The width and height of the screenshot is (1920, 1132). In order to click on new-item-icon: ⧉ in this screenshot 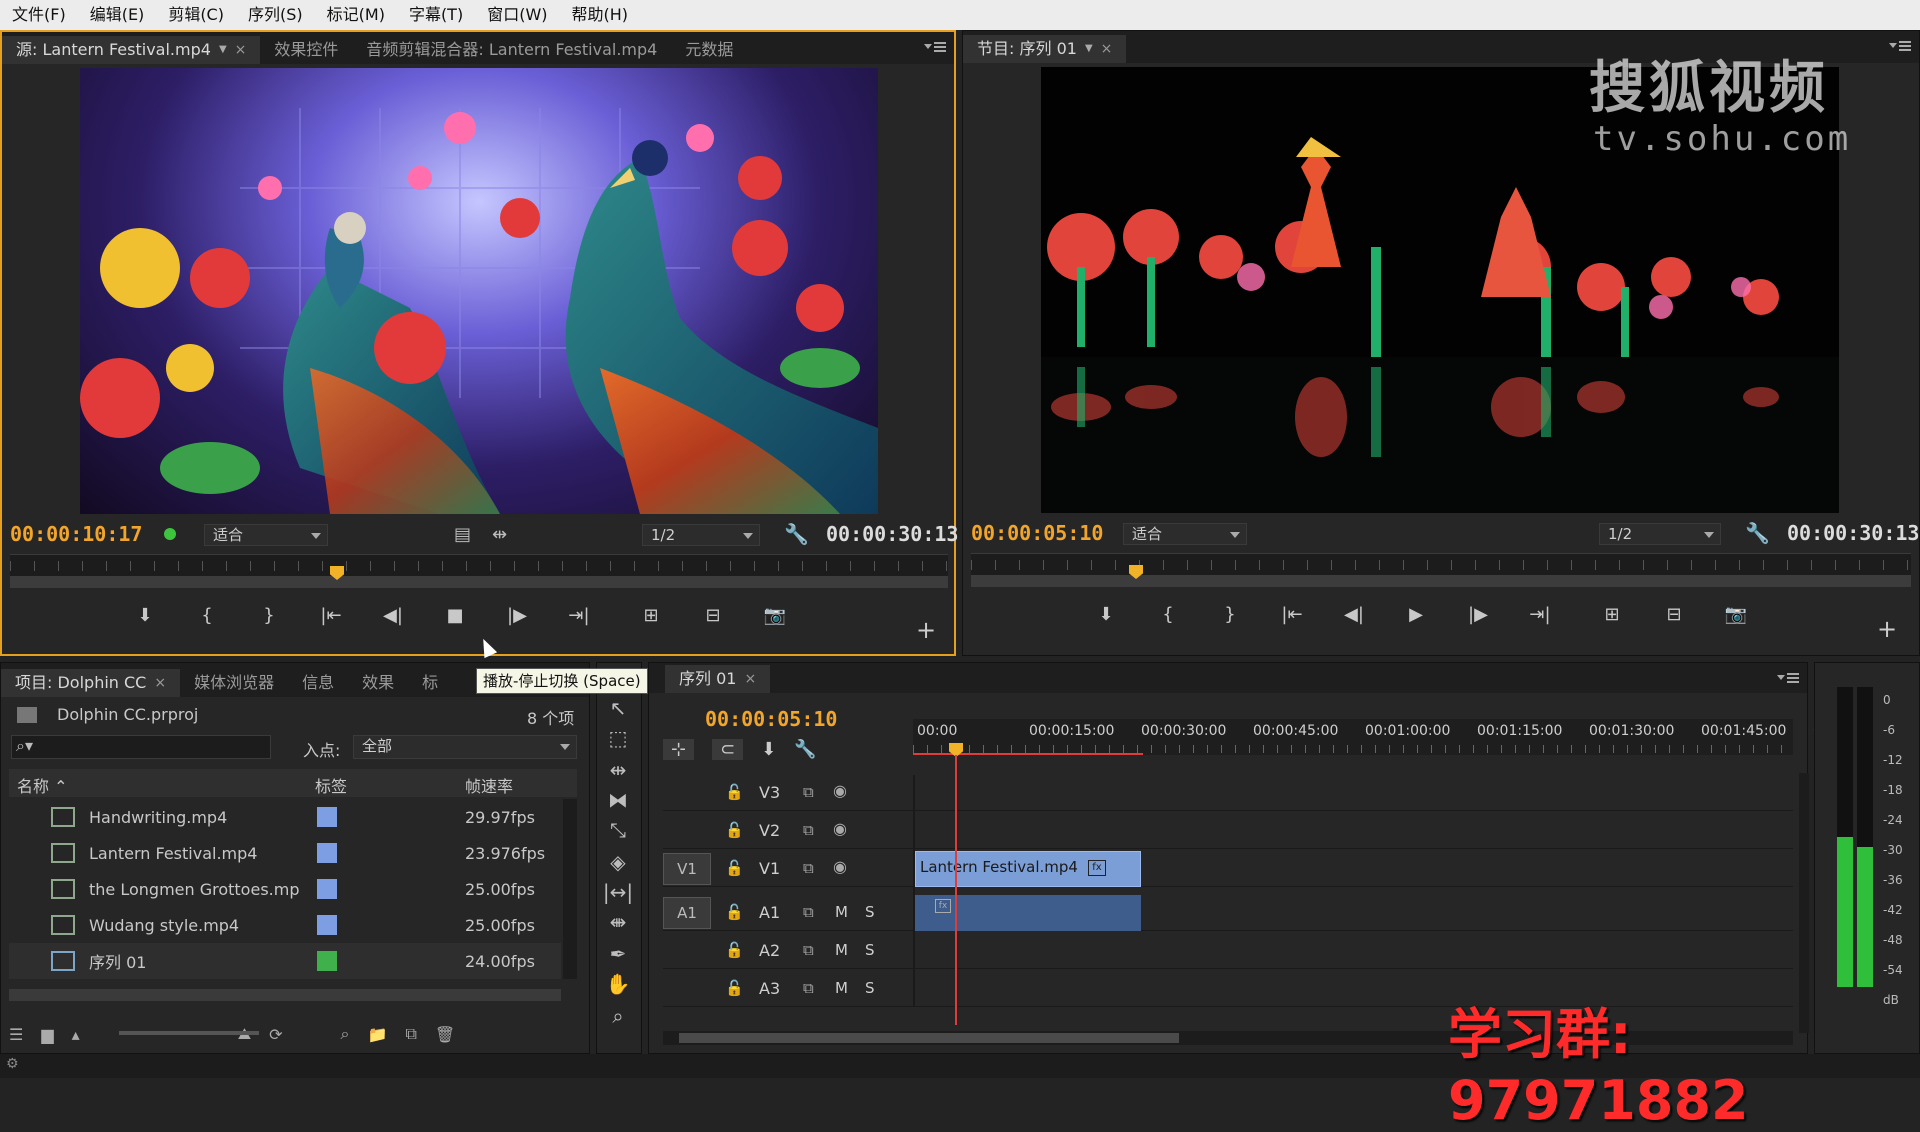, I will do `click(410, 1034)`.